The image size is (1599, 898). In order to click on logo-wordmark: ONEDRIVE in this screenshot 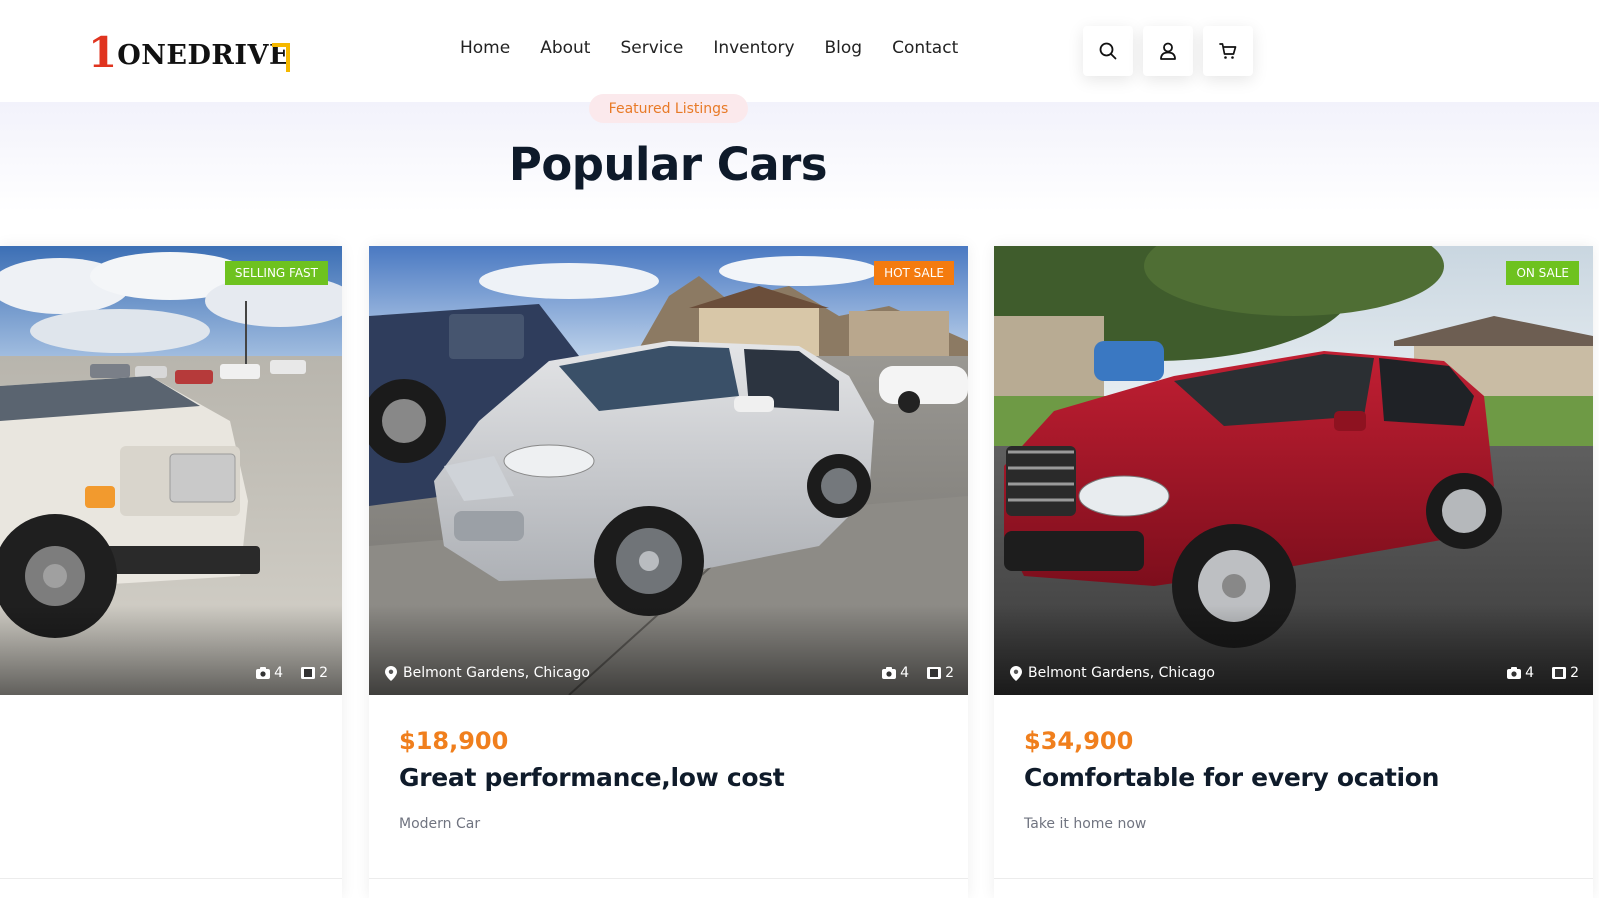, I will do `click(204, 56)`.